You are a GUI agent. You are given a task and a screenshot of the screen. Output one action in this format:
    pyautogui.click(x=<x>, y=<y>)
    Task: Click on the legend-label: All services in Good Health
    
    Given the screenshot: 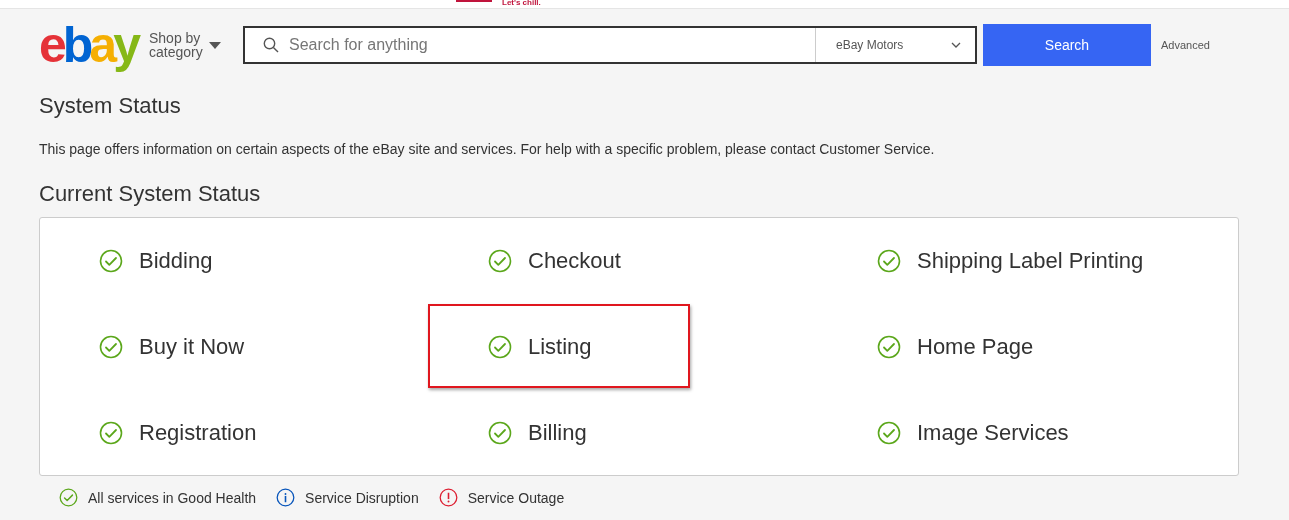 What is the action you would take?
    pyautogui.click(x=172, y=497)
    